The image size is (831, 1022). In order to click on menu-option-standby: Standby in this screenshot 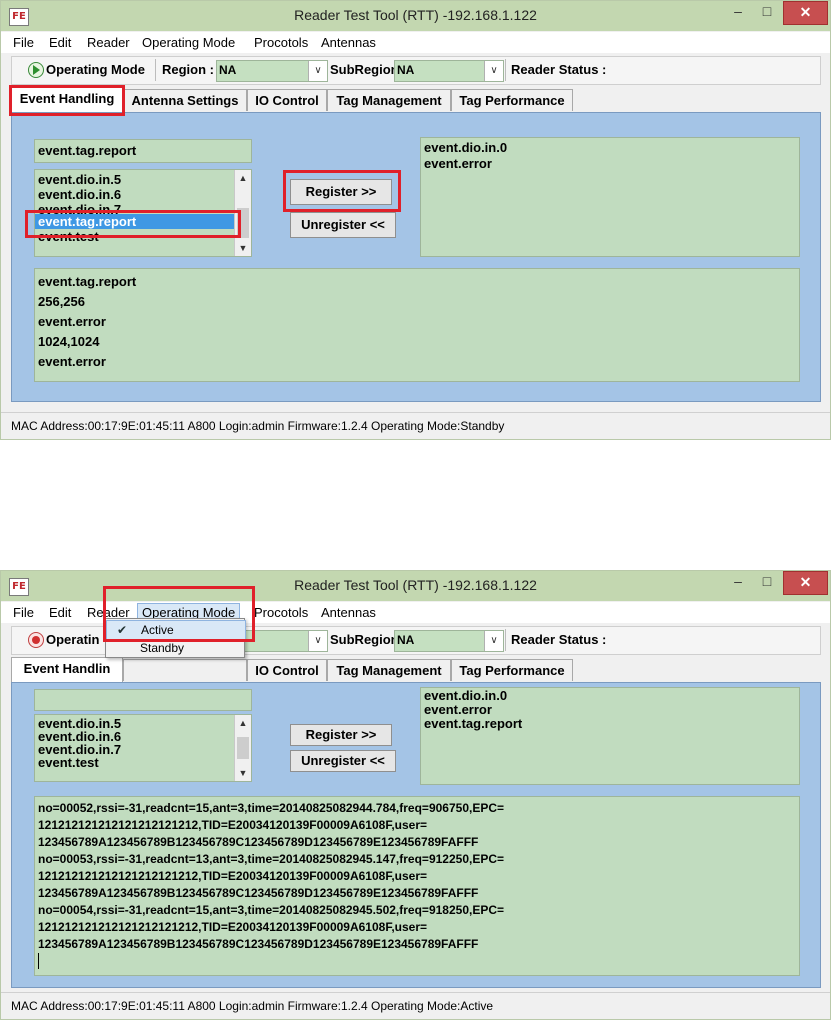, I will do `click(175, 648)`.